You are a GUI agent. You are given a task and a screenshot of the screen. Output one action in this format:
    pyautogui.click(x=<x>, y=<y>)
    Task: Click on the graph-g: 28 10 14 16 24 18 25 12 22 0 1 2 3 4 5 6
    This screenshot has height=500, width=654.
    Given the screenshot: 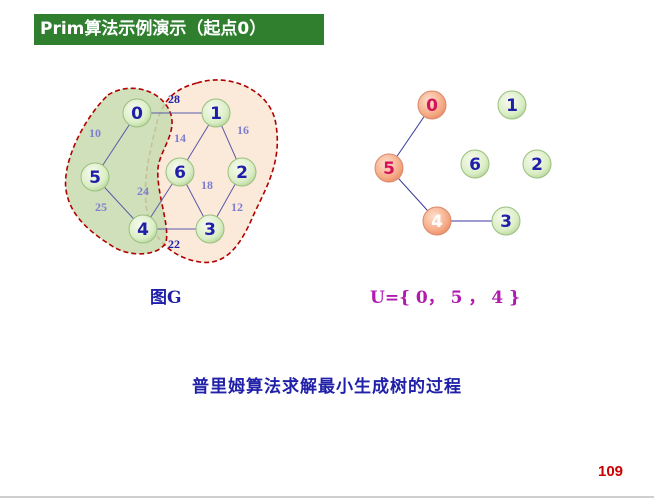 What is the action you would take?
    pyautogui.click(x=171, y=171)
    